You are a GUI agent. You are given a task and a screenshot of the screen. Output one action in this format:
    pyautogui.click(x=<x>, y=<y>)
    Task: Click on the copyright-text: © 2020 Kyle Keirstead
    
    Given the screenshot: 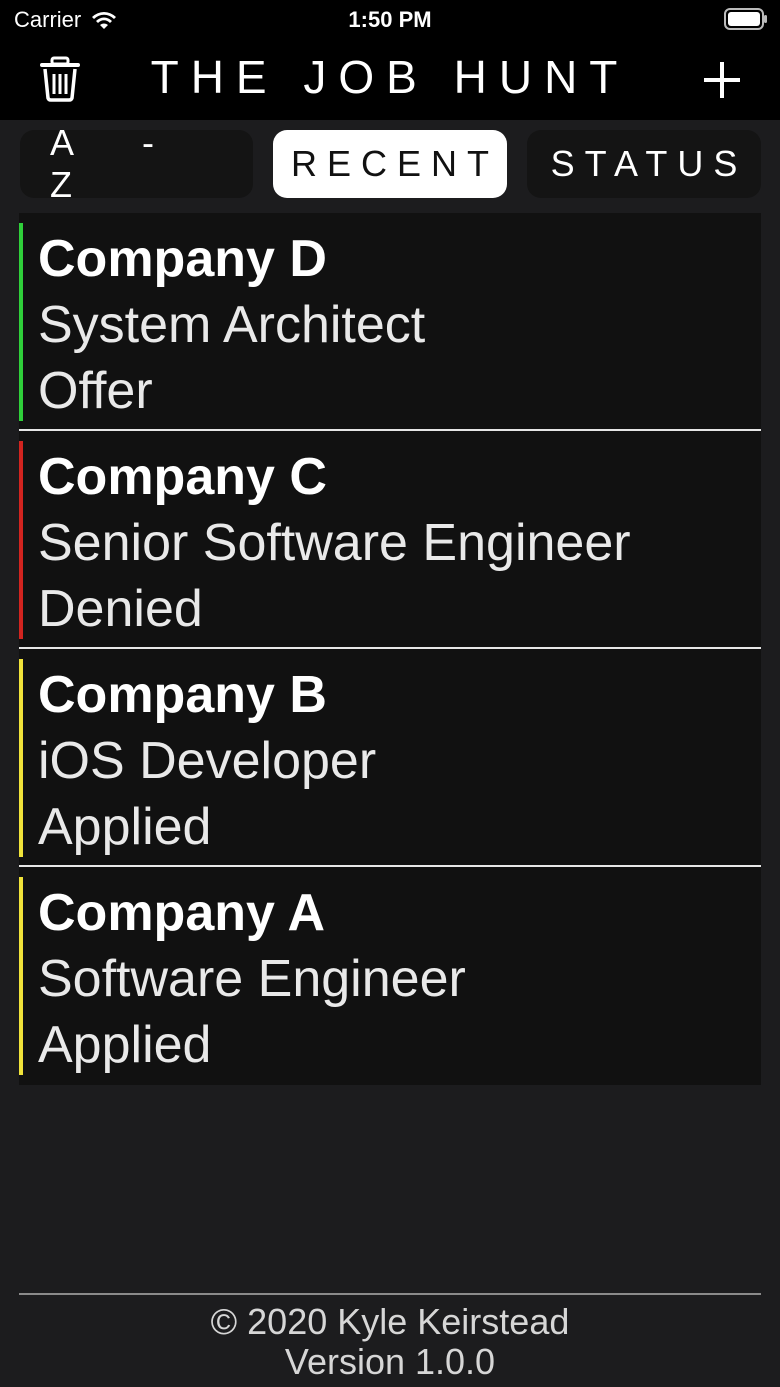 What is the action you would take?
    pyautogui.click(x=390, y=1321)
    